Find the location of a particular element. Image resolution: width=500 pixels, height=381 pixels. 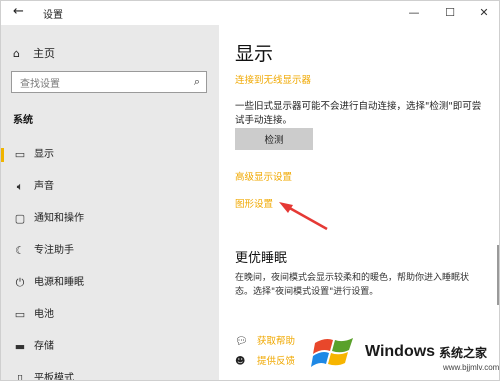

feedback-link: ☻ 提供反馈 is located at coordinates (265, 360).